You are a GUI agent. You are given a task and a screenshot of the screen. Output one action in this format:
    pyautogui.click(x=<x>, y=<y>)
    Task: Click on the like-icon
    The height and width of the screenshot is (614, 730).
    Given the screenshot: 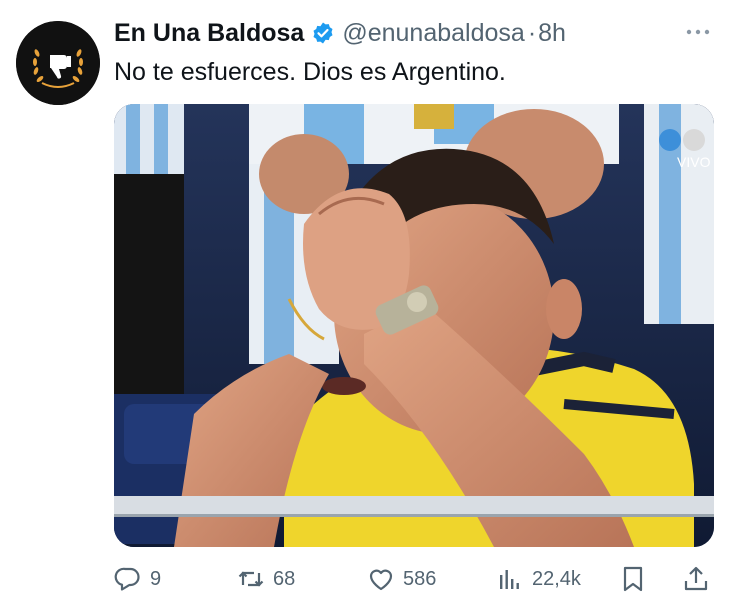 What is the action you would take?
    pyautogui.click(x=381, y=580)
    